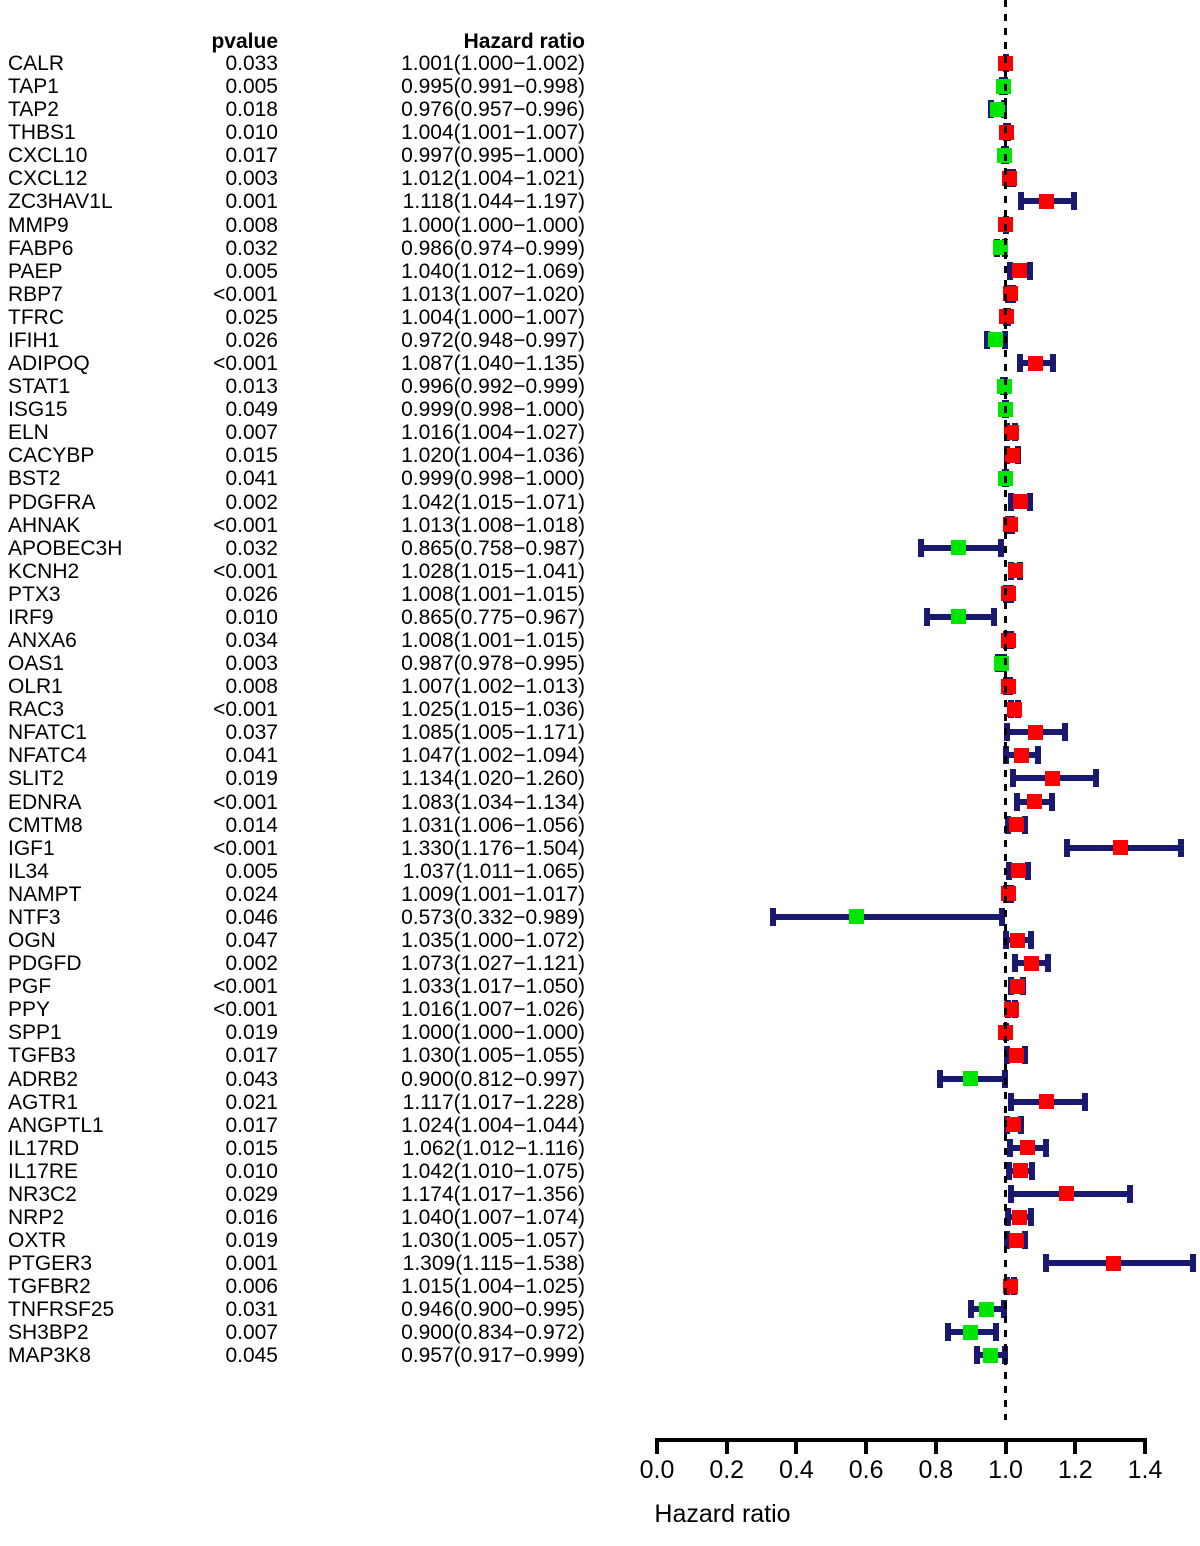 This screenshot has width=1200, height=1546. Describe the element at coordinates (901, 1440) in the screenshot. I see `x-axis-bar` at that location.